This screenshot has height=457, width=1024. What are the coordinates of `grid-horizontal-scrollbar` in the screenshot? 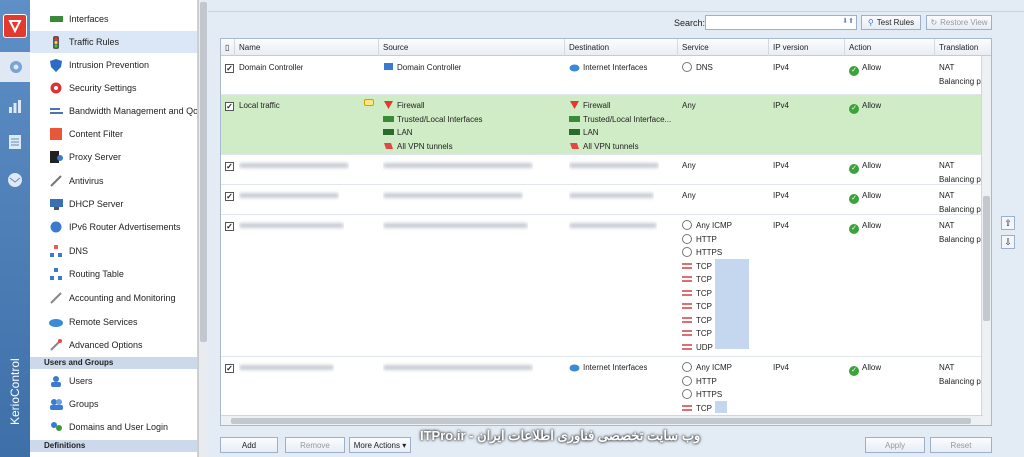 It's located at (602, 420).